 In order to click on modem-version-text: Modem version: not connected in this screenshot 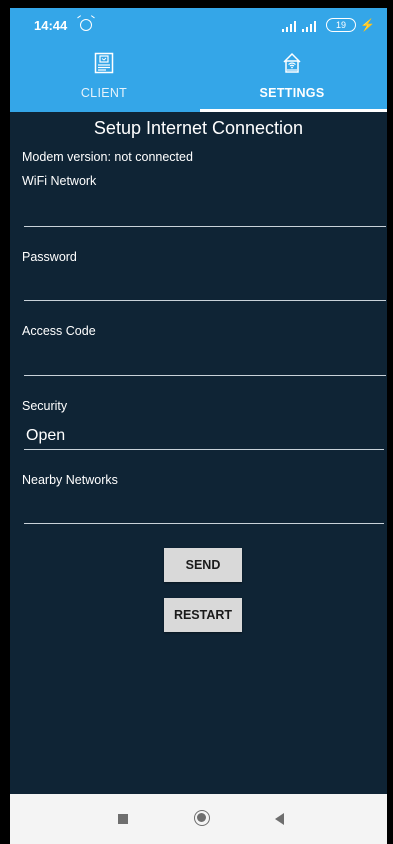, I will do `click(107, 157)`.